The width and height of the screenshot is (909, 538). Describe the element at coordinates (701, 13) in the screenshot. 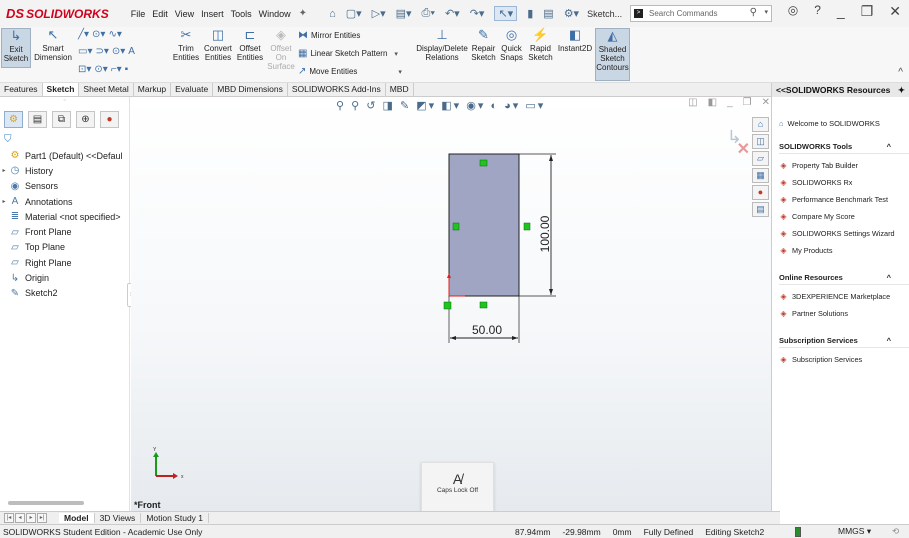

I see `search-commands-input: > Search Commands ⚲ ▾` at that location.